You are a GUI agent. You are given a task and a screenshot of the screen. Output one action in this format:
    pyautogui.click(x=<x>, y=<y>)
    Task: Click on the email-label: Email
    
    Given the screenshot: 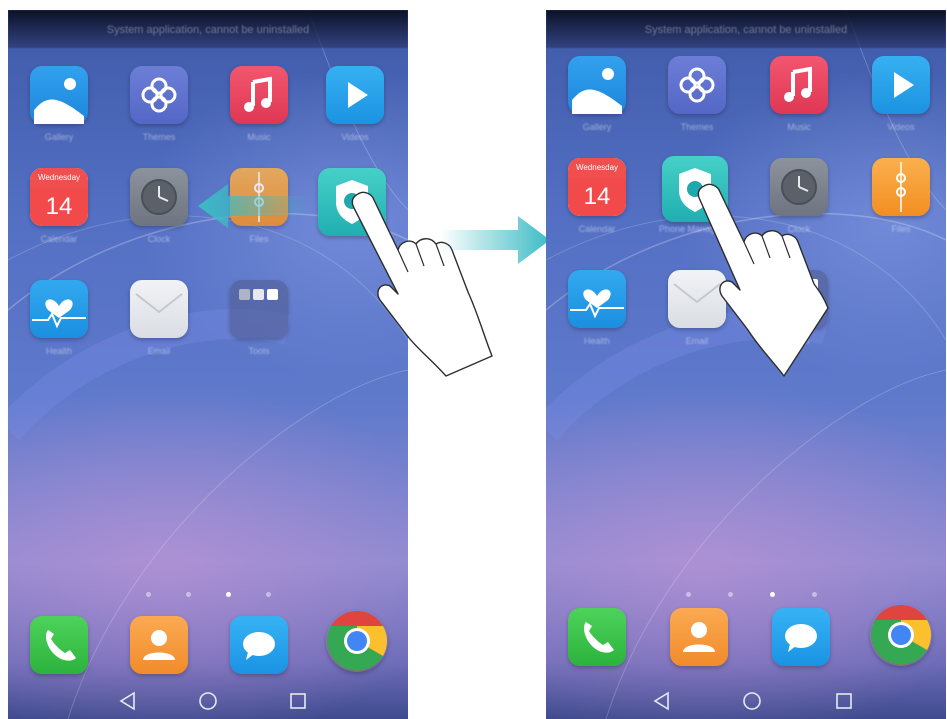 What is the action you would take?
    pyautogui.click(x=159, y=351)
    